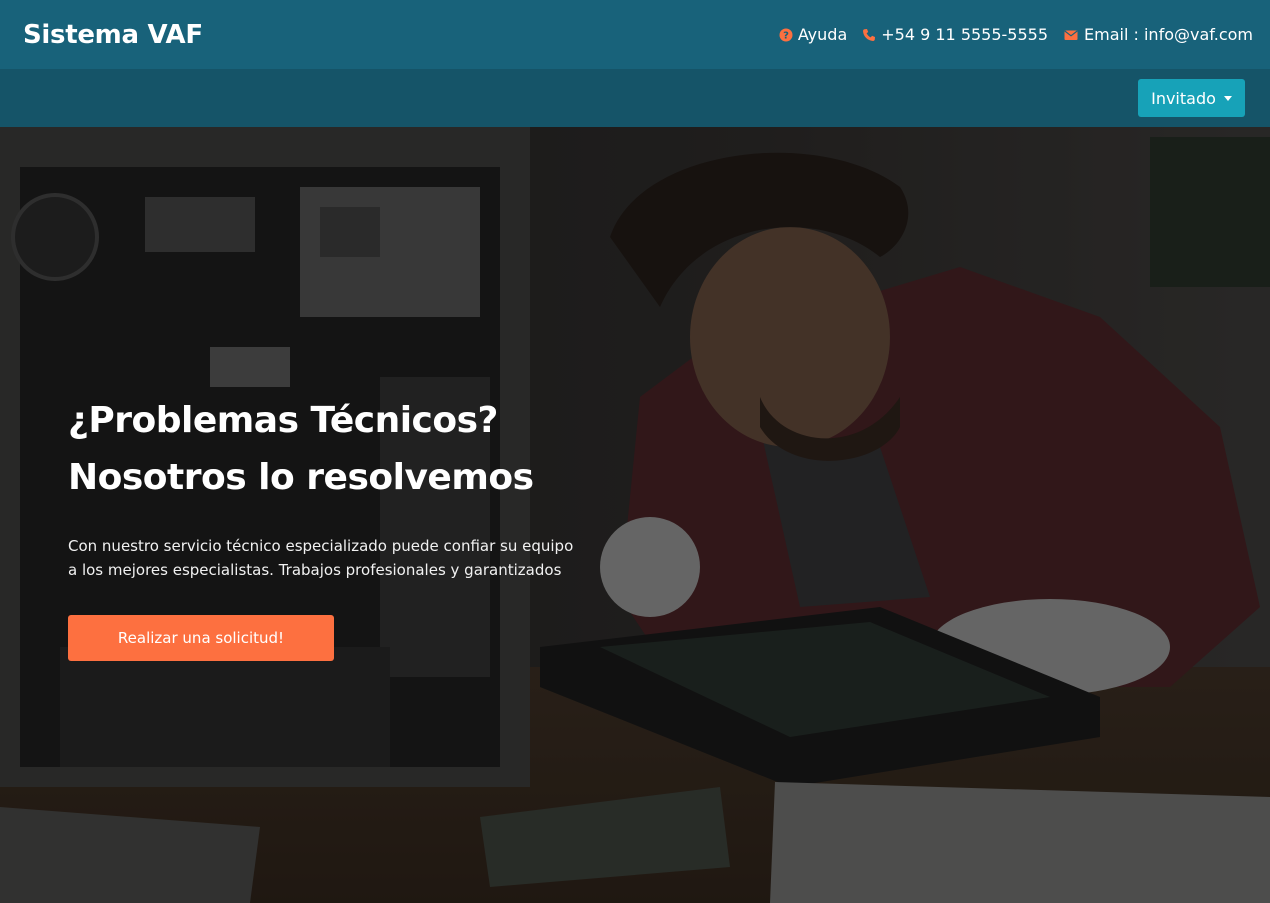 The width and height of the screenshot is (1270, 903). Describe the element at coordinates (635, 98) in the screenshot. I see `navigation-bar: Invitado` at that location.